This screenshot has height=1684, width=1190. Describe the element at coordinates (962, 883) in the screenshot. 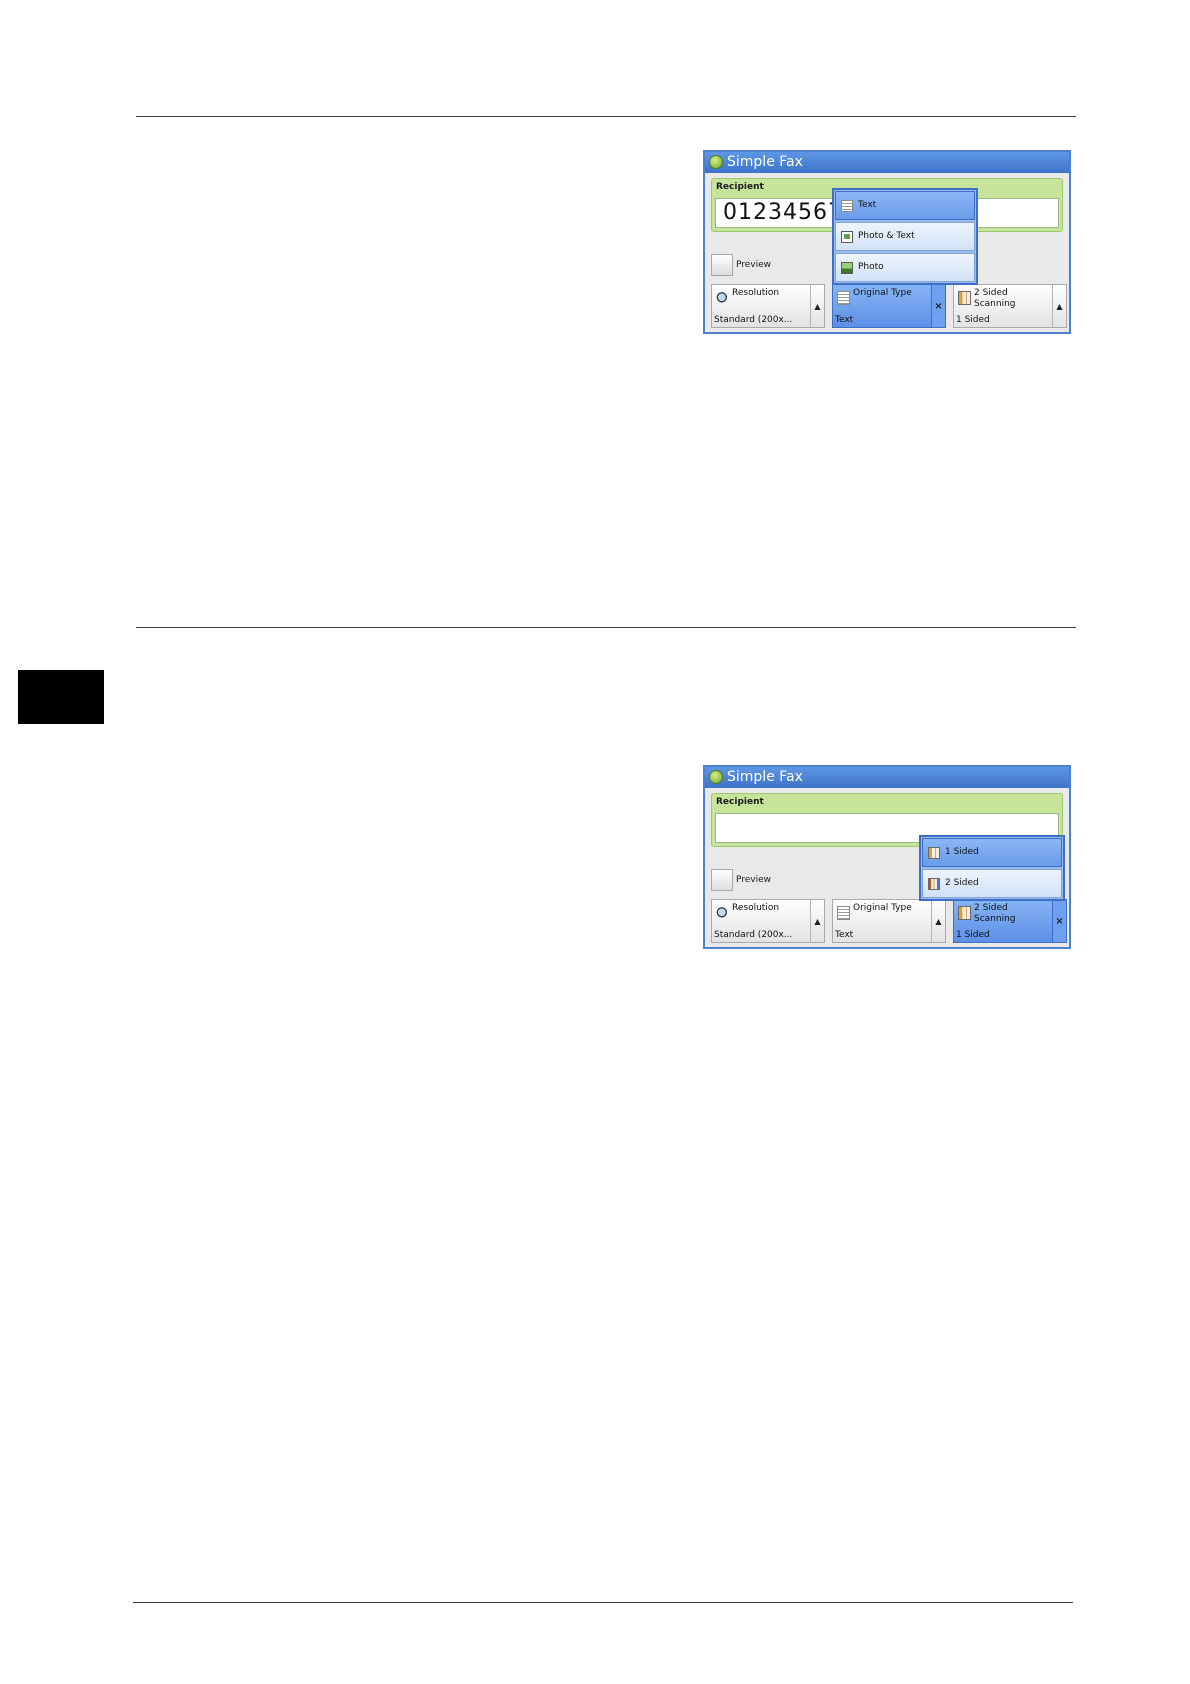

I see `menu-item-label: 2 Sided` at that location.